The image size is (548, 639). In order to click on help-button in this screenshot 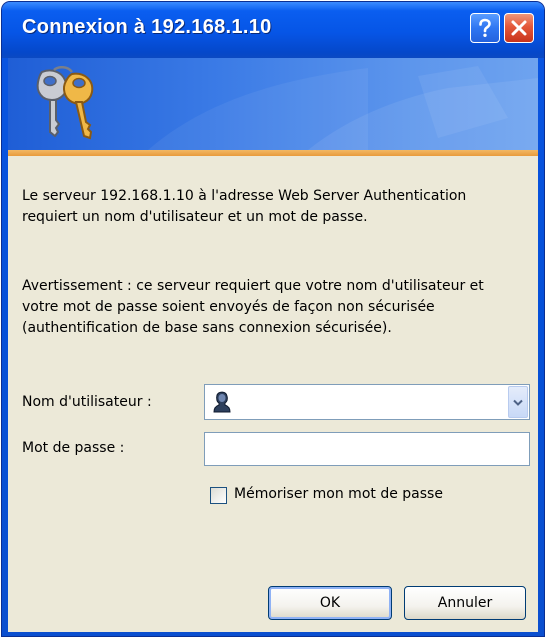, I will do `click(485, 28)`.